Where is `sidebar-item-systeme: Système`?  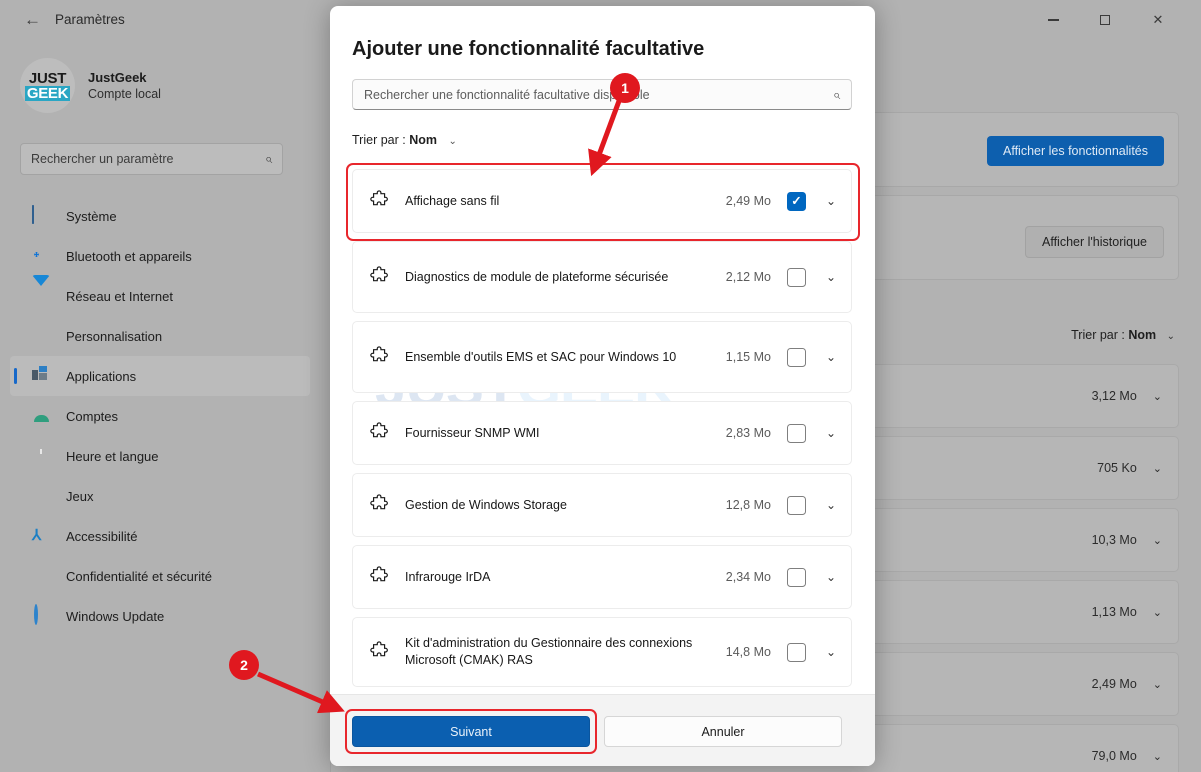 sidebar-item-systeme: Système is located at coordinates (160, 216).